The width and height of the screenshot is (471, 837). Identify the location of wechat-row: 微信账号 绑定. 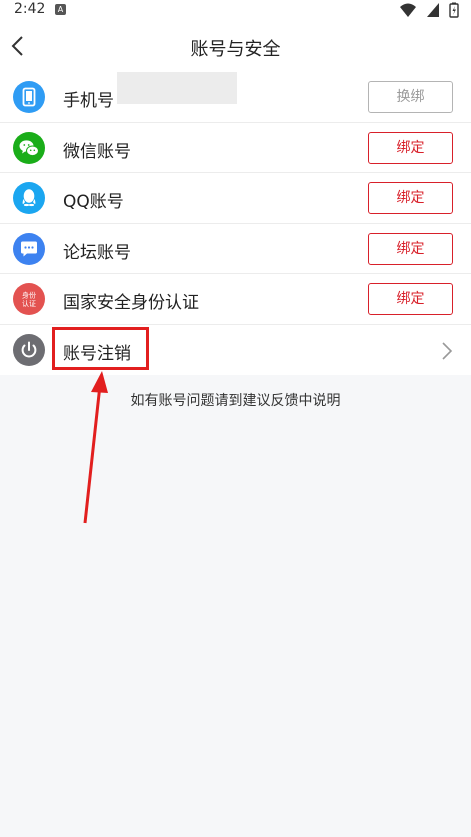
(235, 147).